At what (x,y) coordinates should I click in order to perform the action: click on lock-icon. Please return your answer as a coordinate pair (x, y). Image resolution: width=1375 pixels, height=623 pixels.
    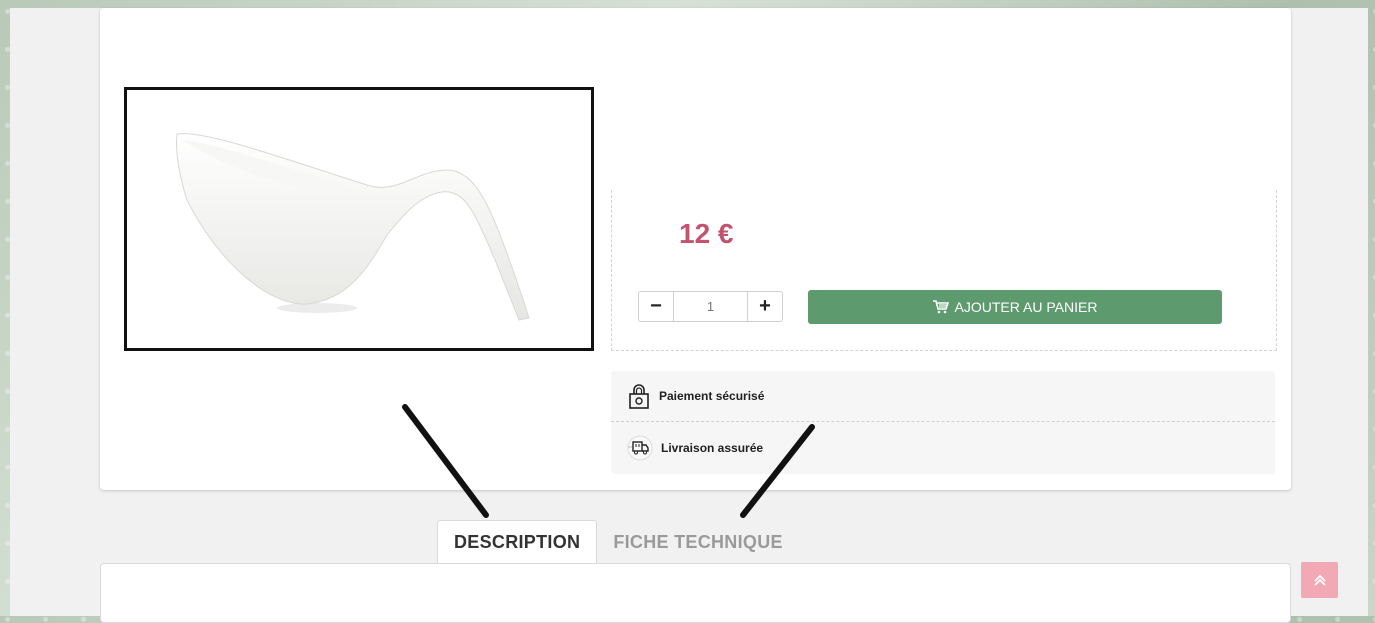
    Looking at the image, I should click on (639, 396).